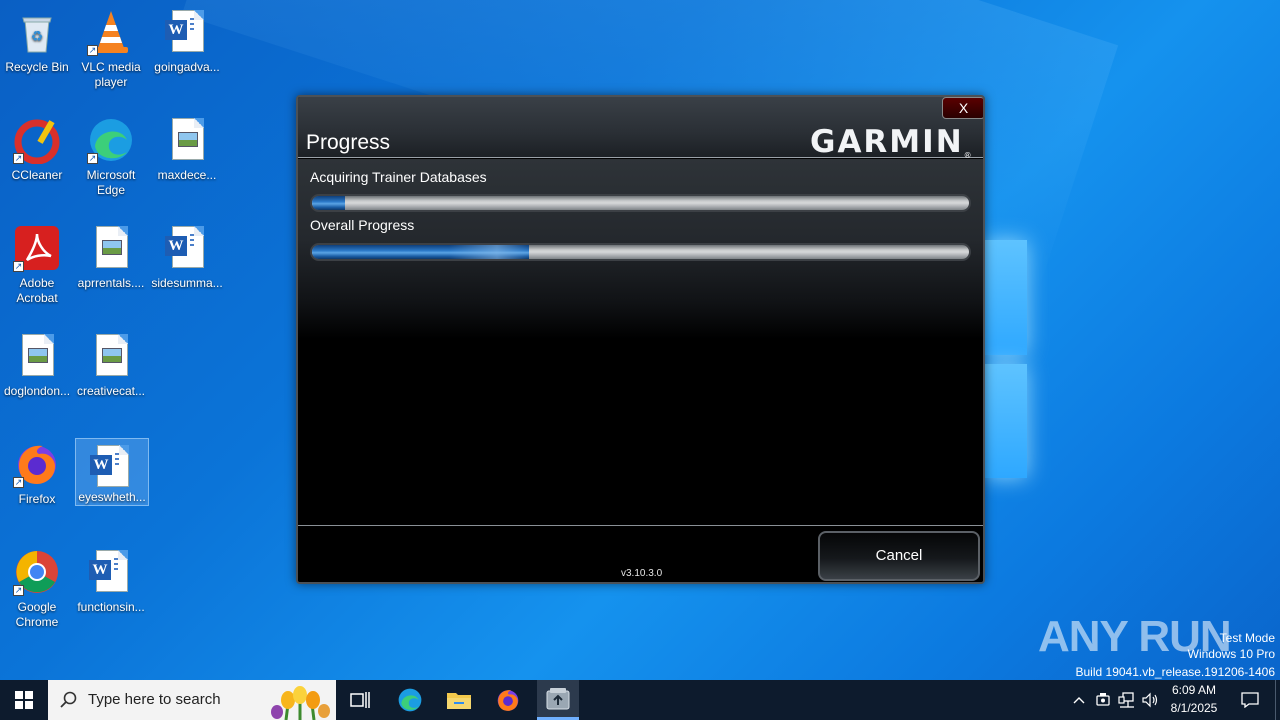 The width and height of the screenshot is (1280, 720). What do you see at coordinates (398, 177) in the screenshot?
I see `task-progress-label: Acquiring Trainer Databases` at bounding box center [398, 177].